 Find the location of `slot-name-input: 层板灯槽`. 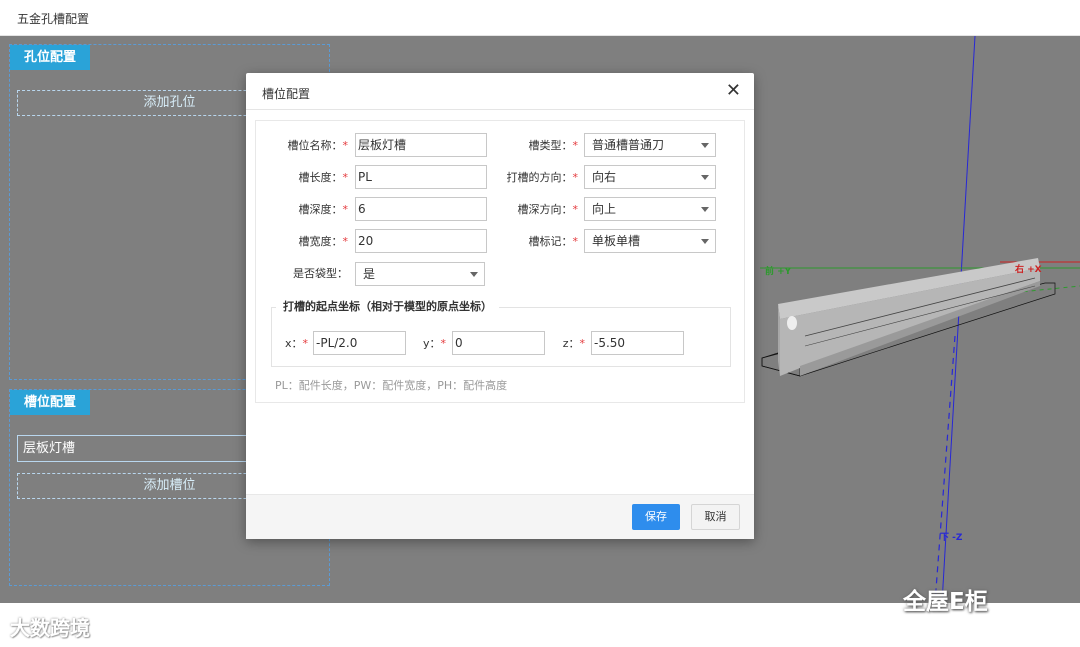

slot-name-input: 层板灯槽 is located at coordinates (421, 145).